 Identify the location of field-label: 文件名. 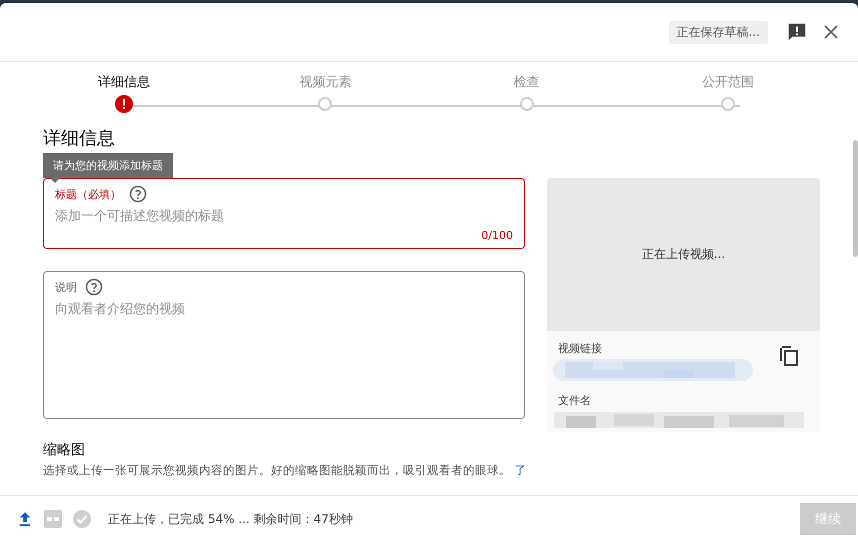
(575, 400).